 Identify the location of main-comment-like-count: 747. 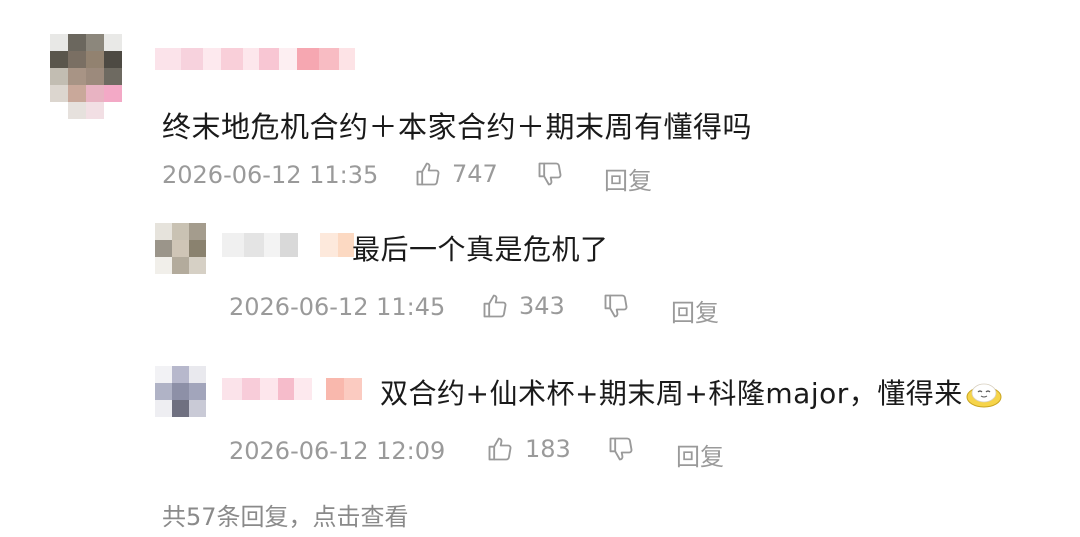
(475, 174).